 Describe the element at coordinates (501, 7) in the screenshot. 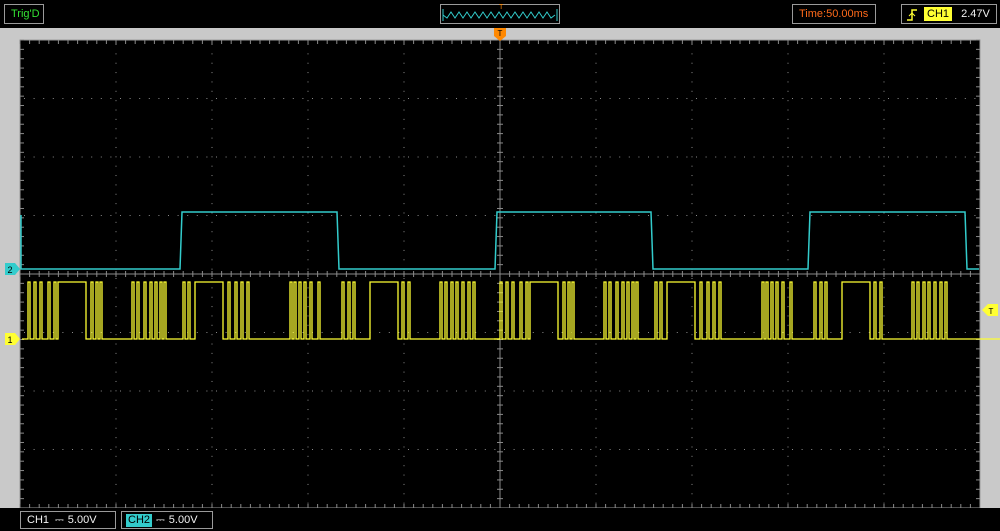

I see `overview-trigger-marker: T` at that location.